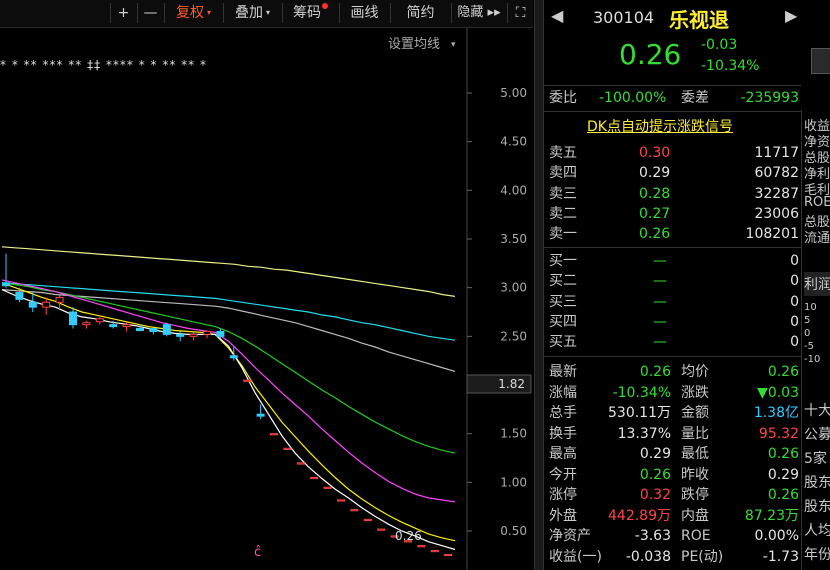 This screenshot has width=830, height=570. What do you see at coordinates (807, 320) in the screenshot?
I see `side-axis-label: 5` at bounding box center [807, 320].